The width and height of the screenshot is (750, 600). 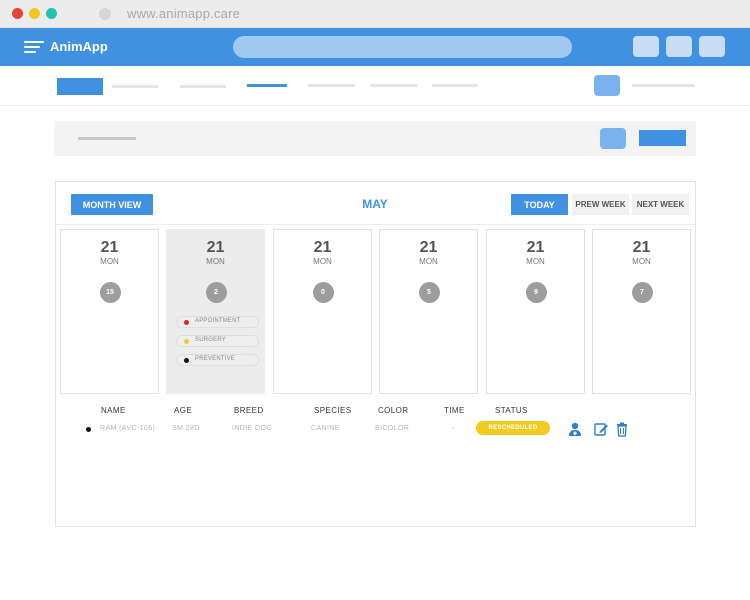 I want to click on window-minimize-button, so click(x=34, y=13).